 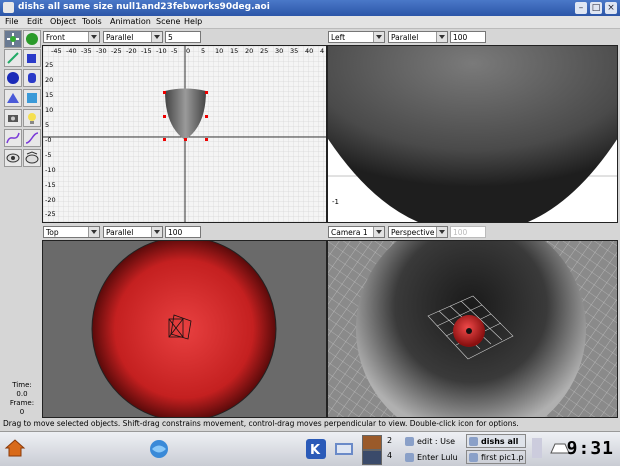 What do you see at coordinates (418, 37) in the screenshot?
I see `projection-select-left: Parallel` at bounding box center [418, 37].